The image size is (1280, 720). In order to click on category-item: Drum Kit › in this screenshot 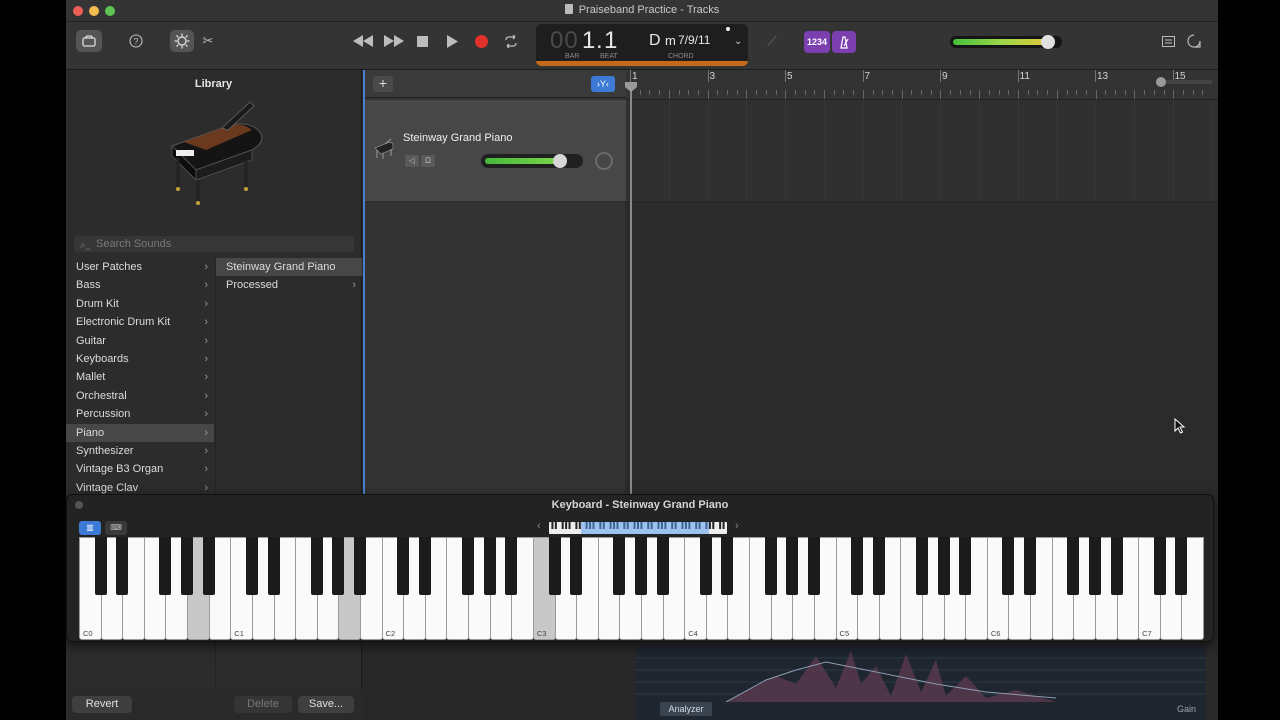, I will do `click(140, 304)`.